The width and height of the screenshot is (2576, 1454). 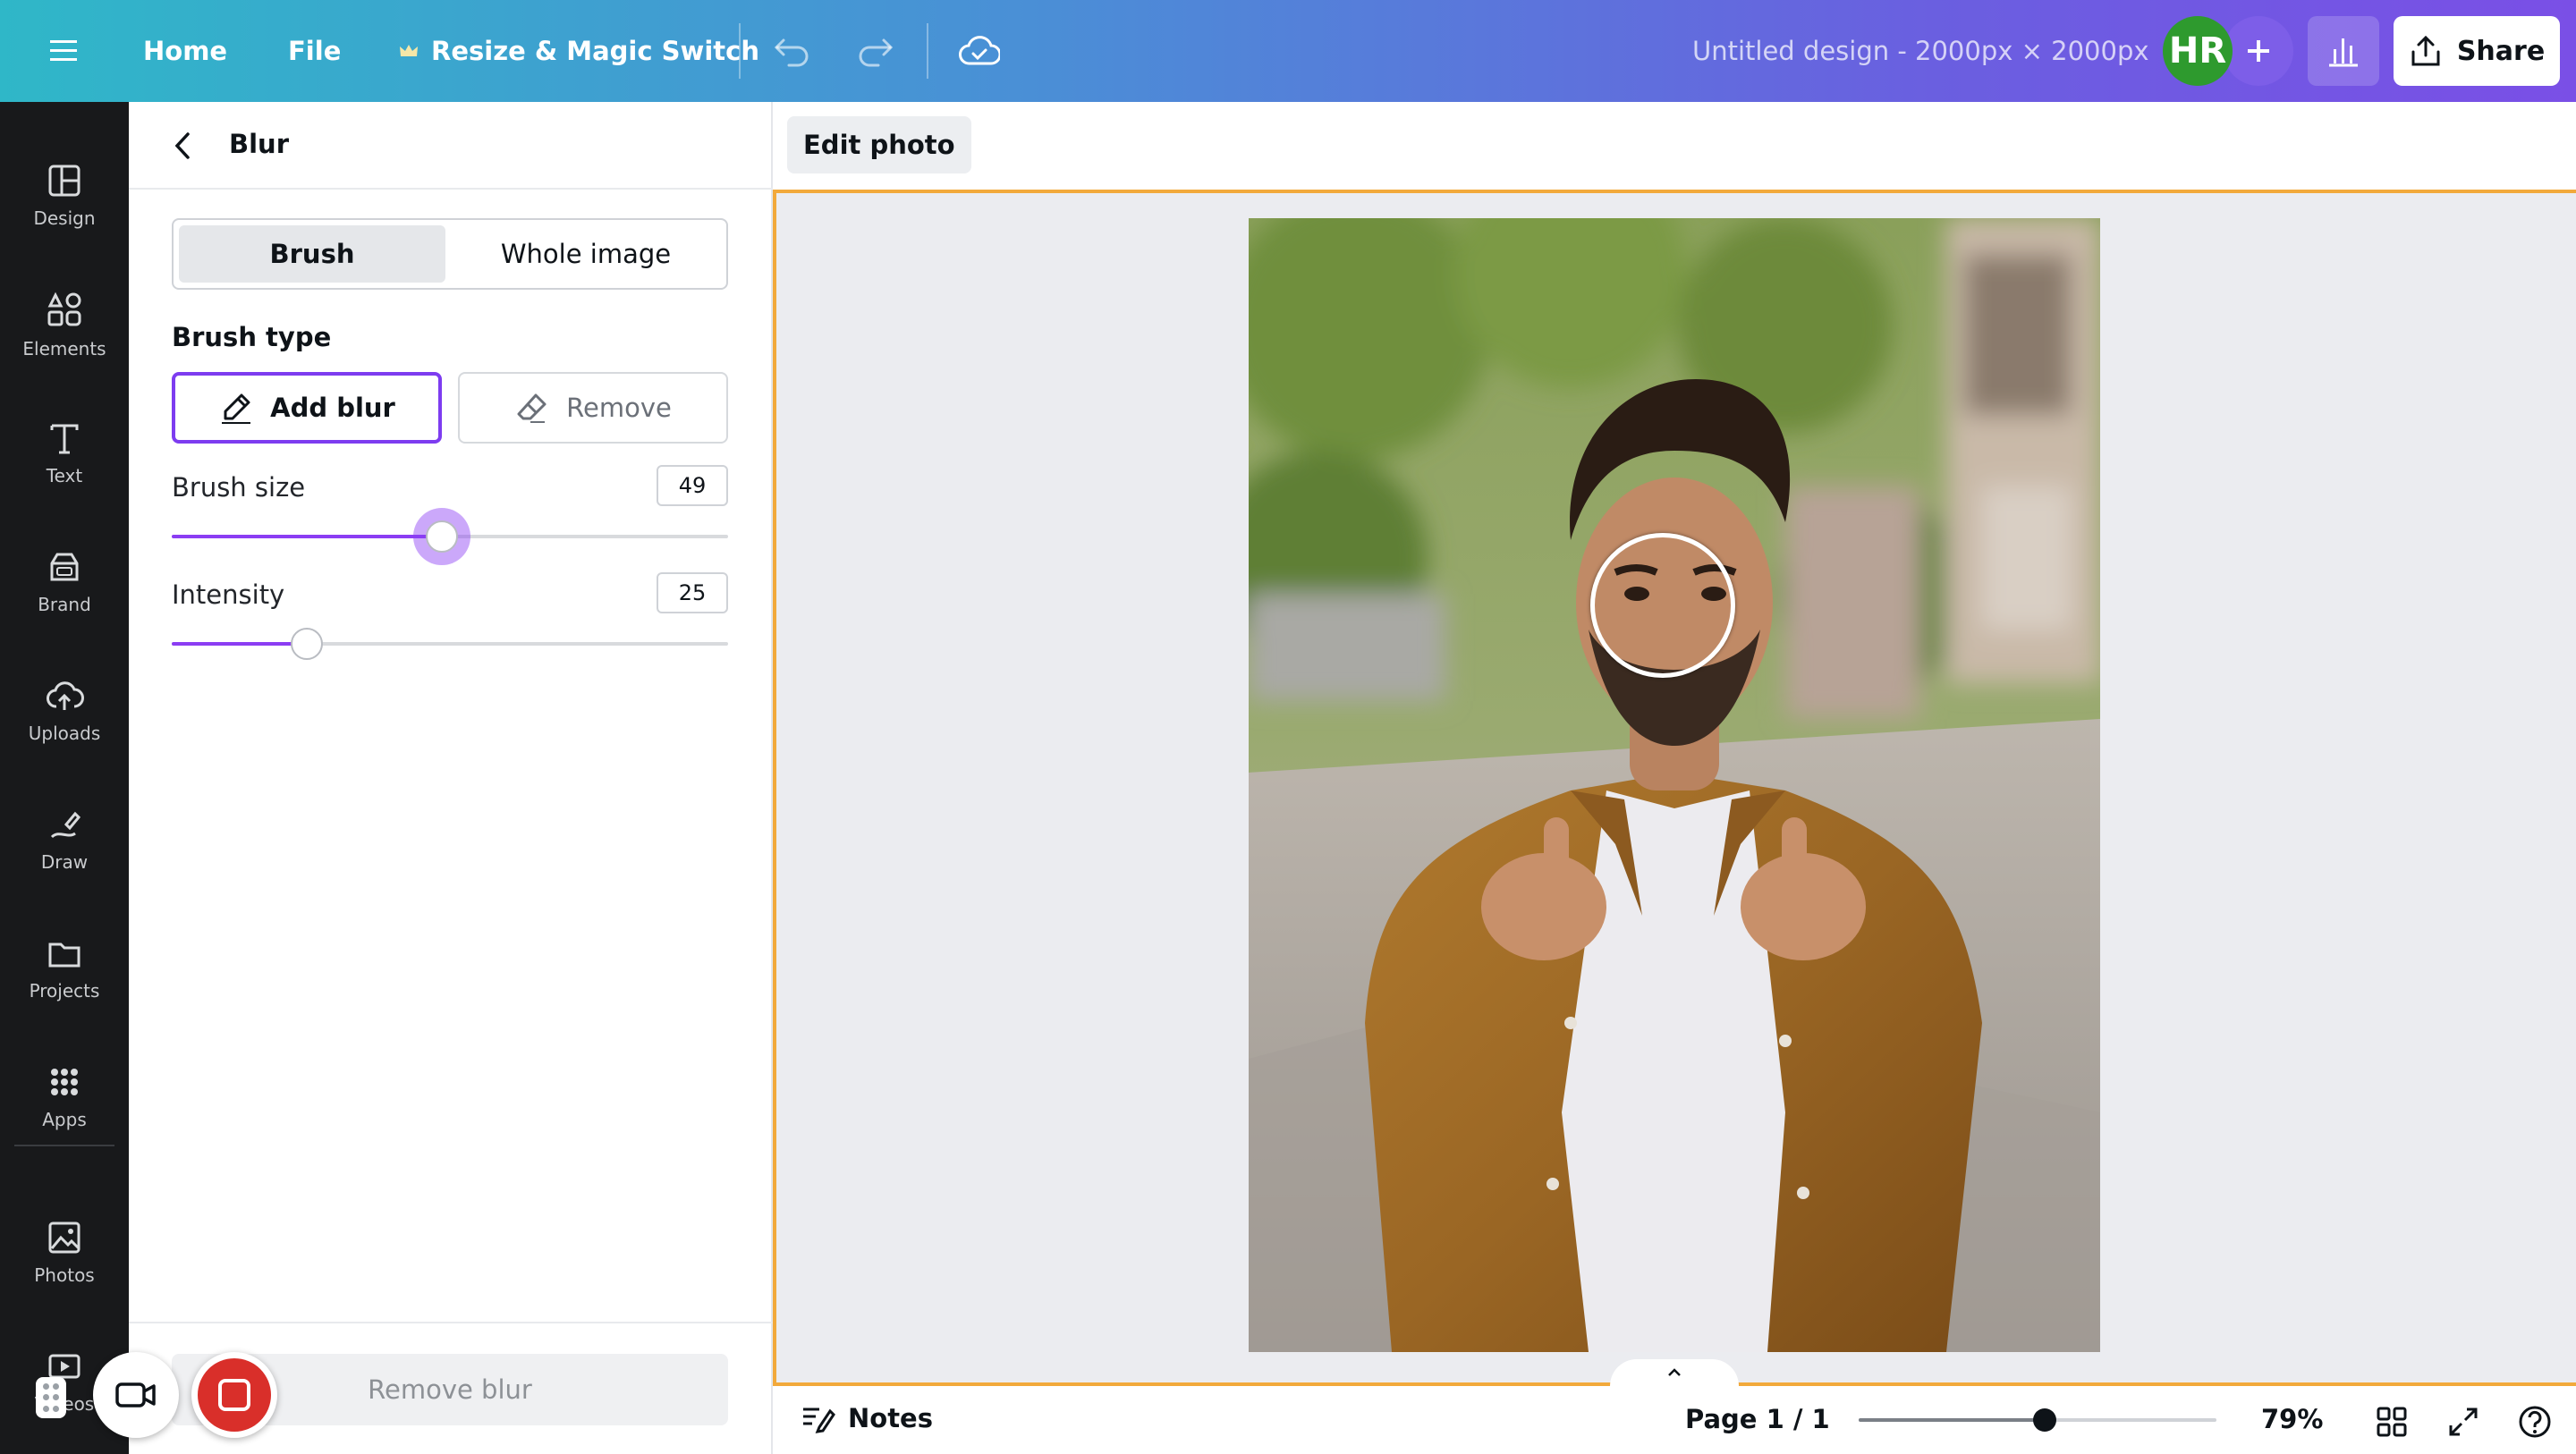 What do you see at coordinates (228, 594) in the screenshot?
I see `intensity-label: Intensity` at bounding box center [228, 594].